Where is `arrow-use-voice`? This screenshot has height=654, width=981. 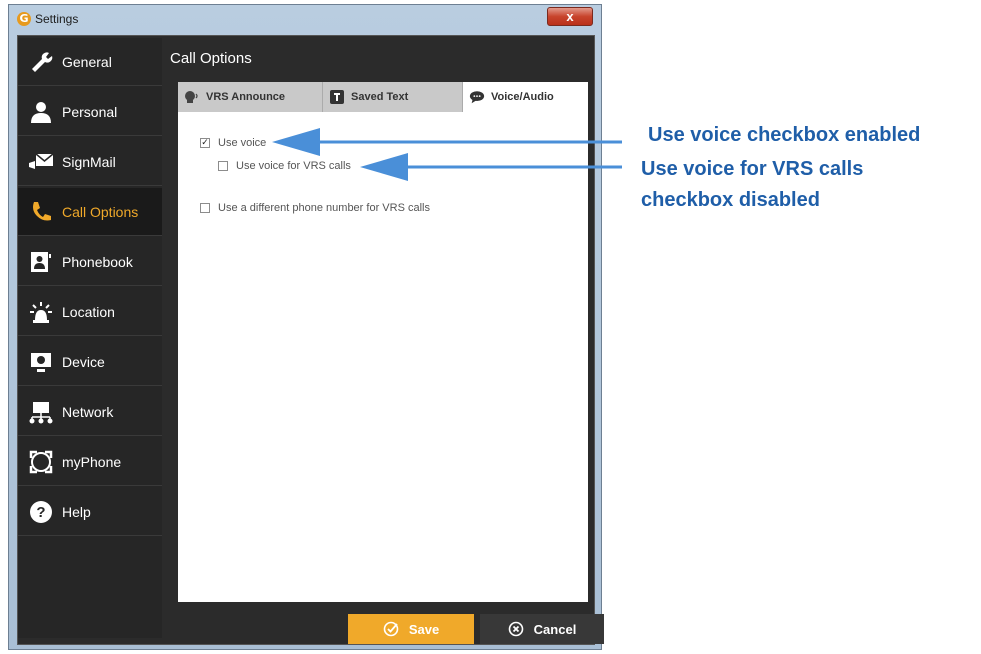 arrow-use-voice is located at coordinates (447, 142).